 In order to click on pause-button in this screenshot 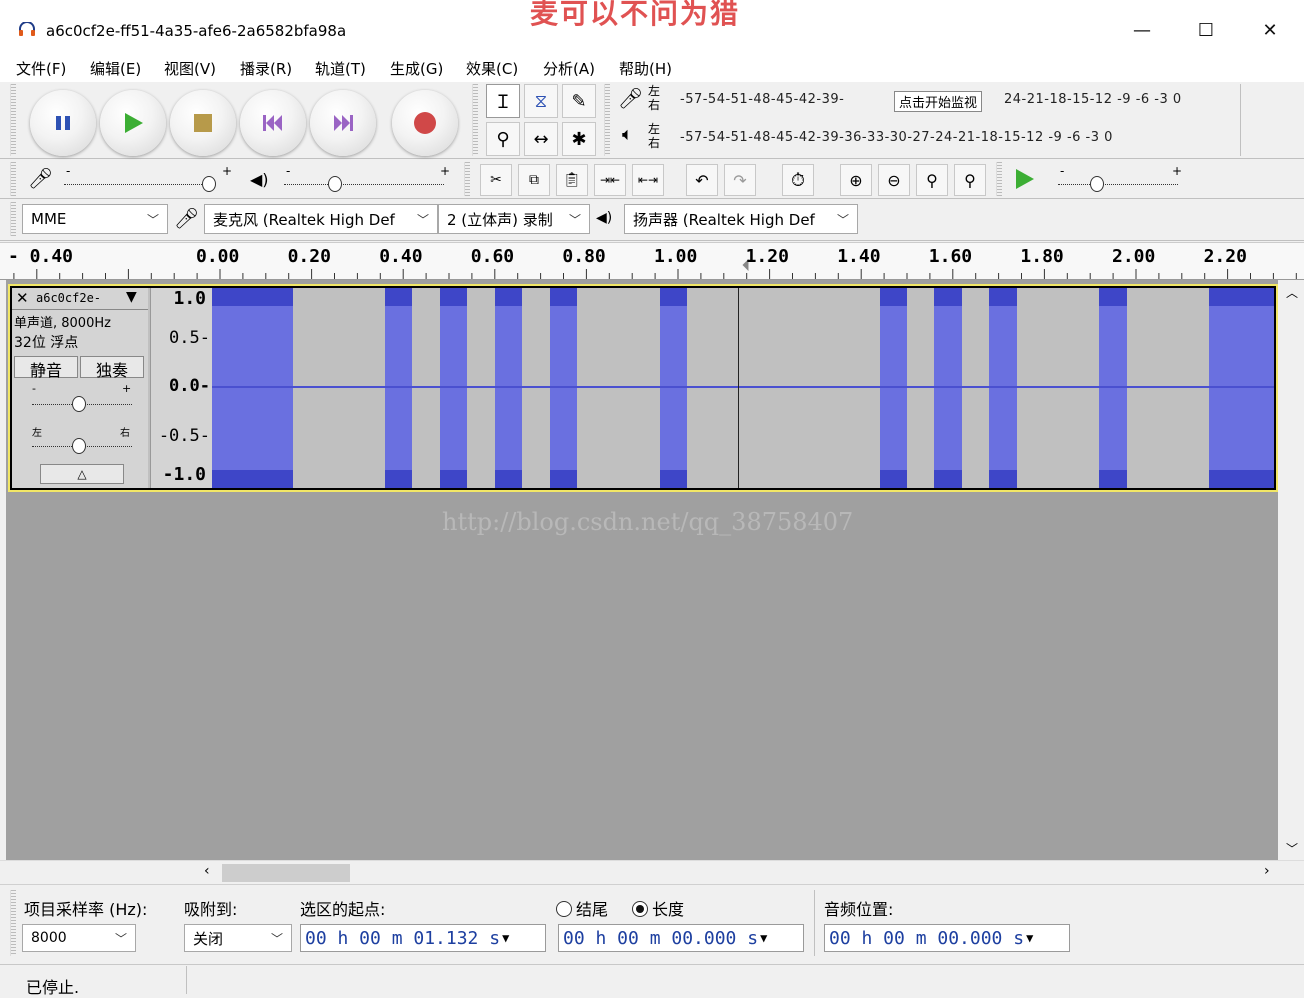, I will do `click(63, 123)`.